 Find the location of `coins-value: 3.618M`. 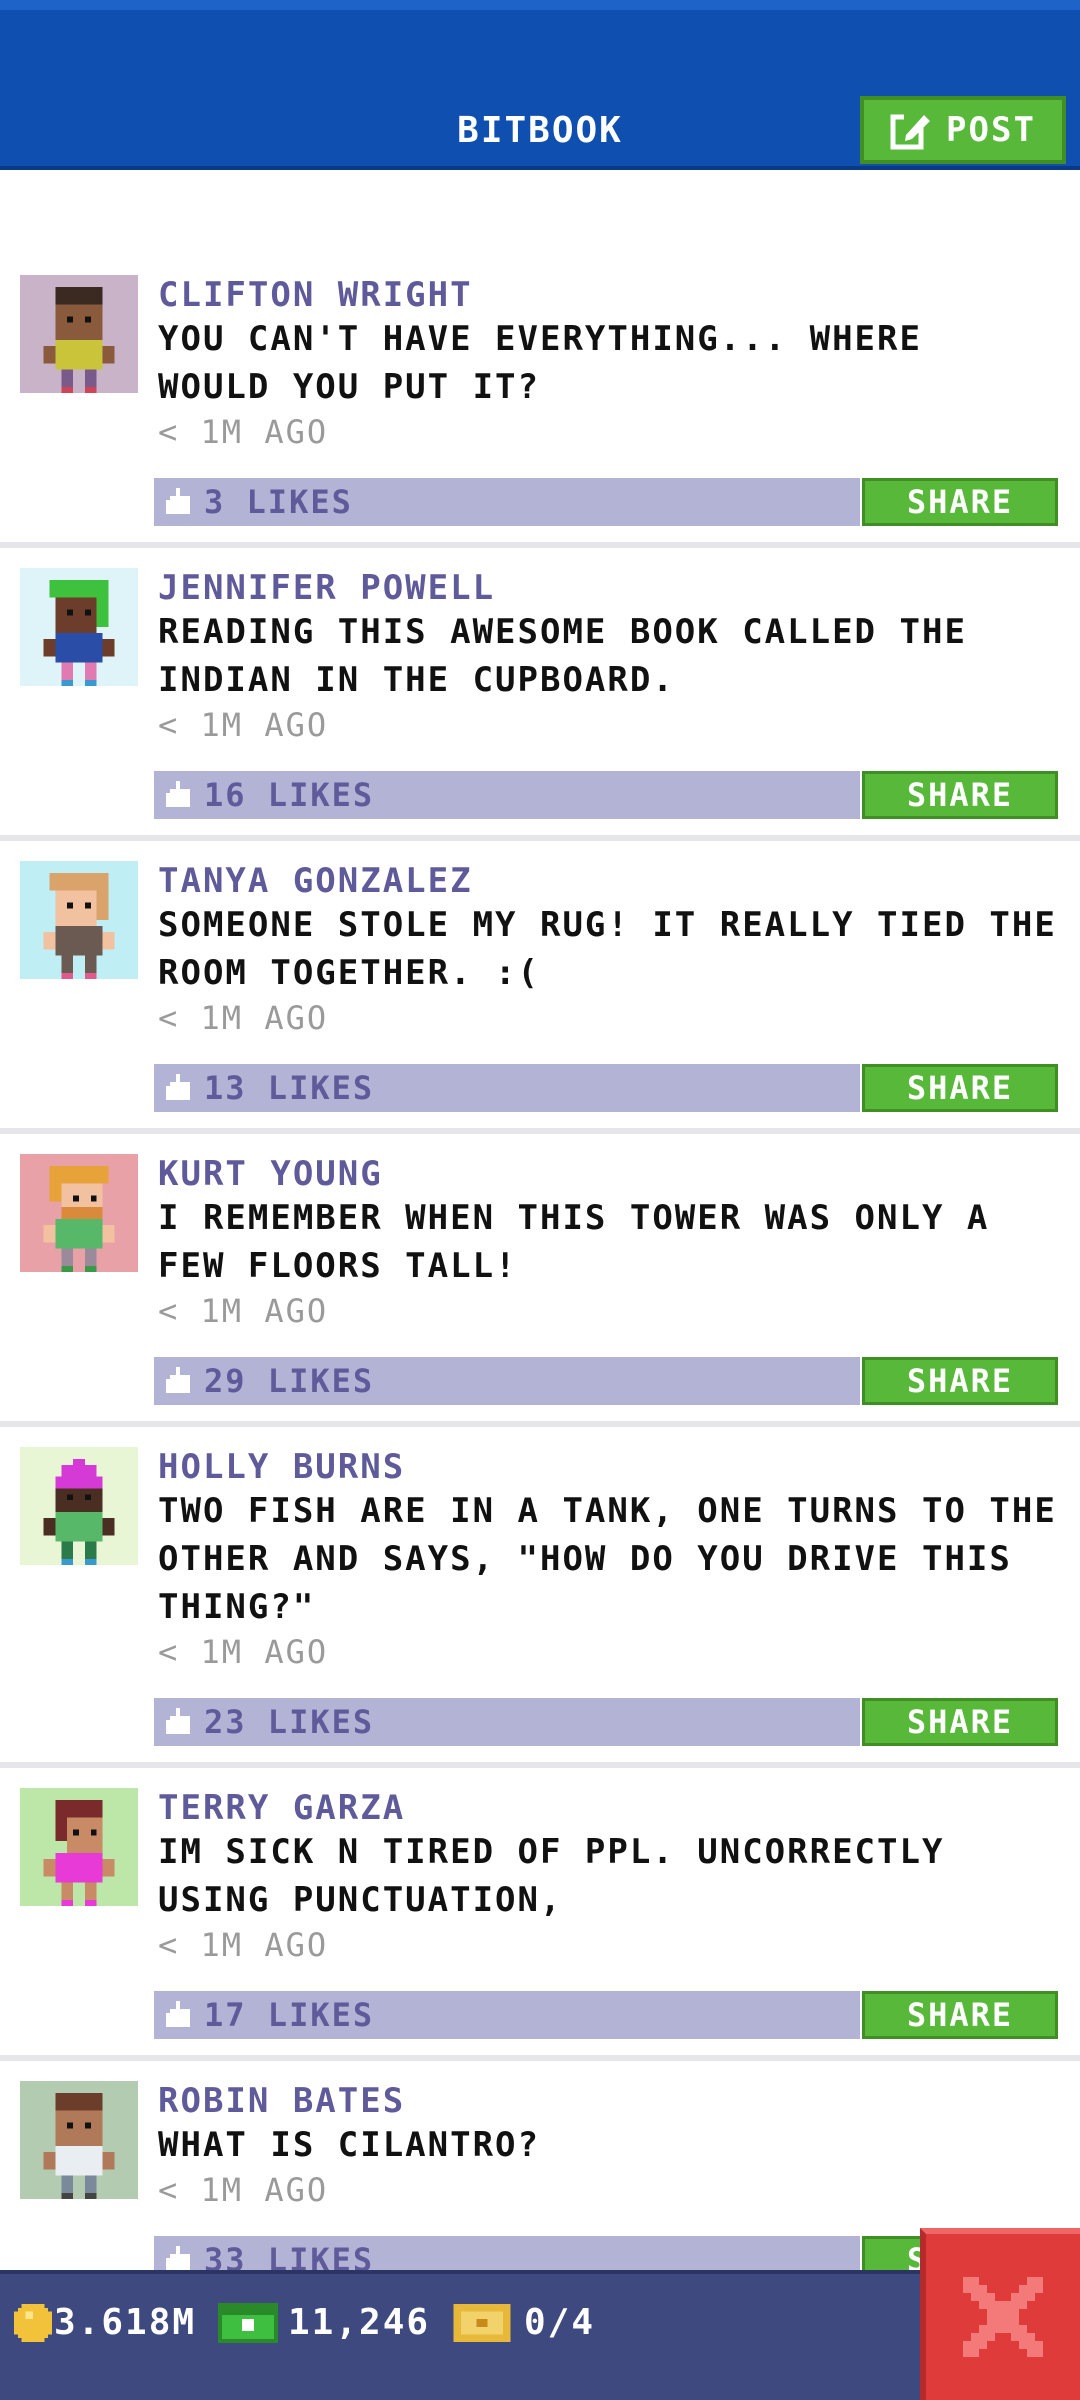

coins-value: 3.618M is located at coordinates (125, 2322).